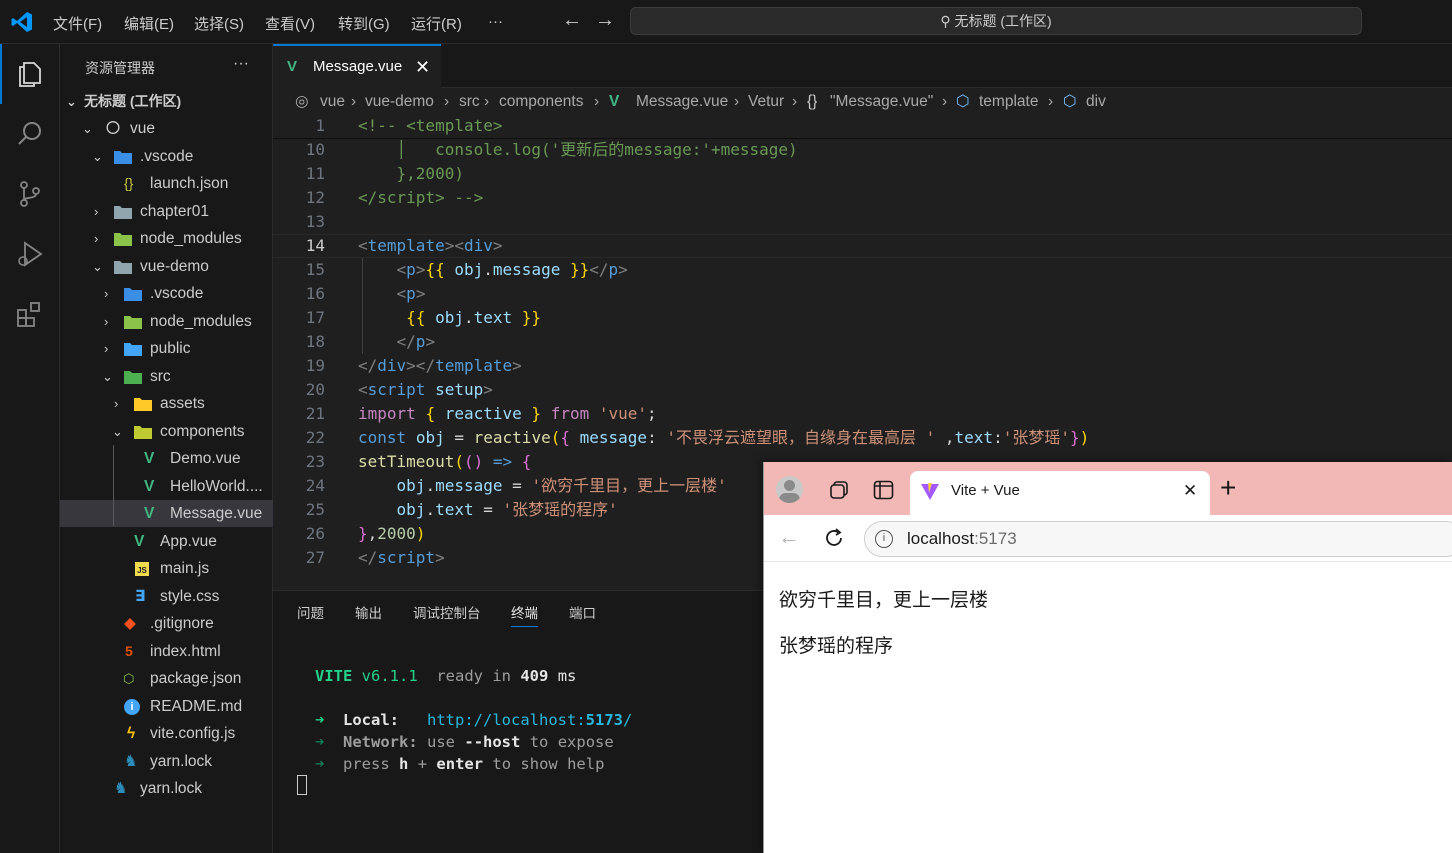 This screenshot has width=1452, height=853. What do you see at coordinates (862, 66) in the screenshot?
I see `editor-tab-bar: V Message.vue ✕` at bounding box center [862, 66].